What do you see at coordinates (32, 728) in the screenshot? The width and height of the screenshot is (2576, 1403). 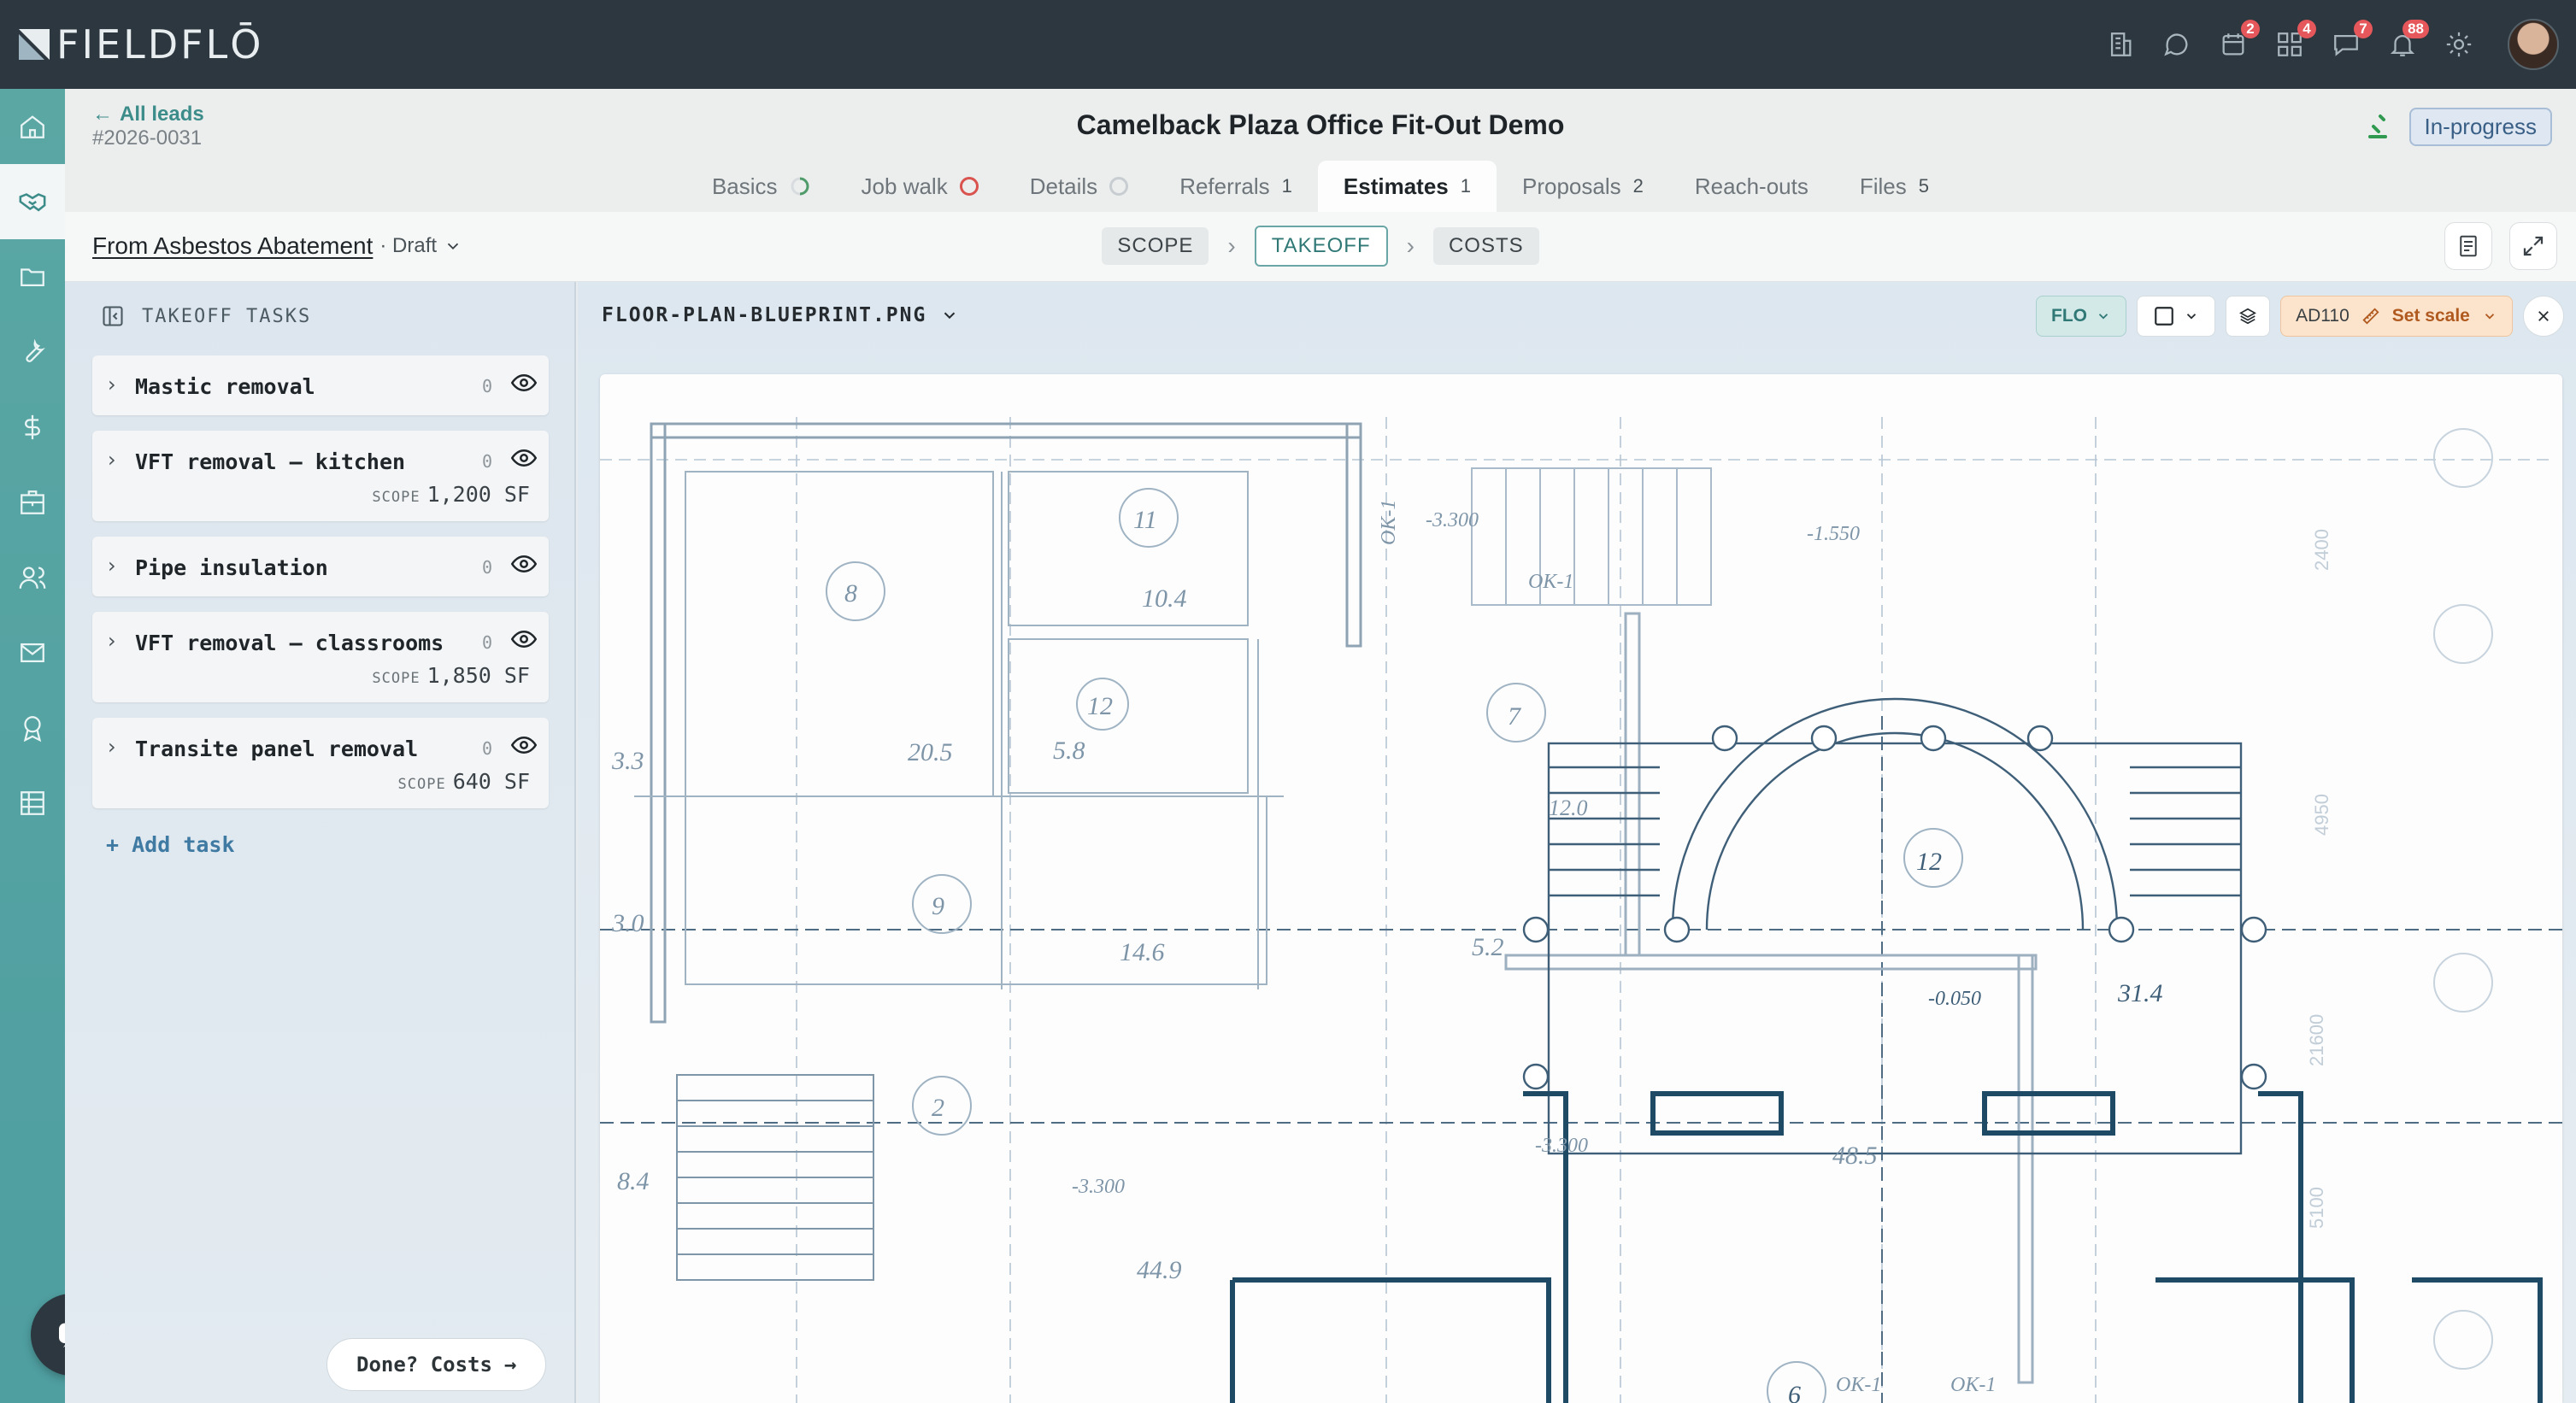 I see `nav-certifications` at bounding box center [32, 728].